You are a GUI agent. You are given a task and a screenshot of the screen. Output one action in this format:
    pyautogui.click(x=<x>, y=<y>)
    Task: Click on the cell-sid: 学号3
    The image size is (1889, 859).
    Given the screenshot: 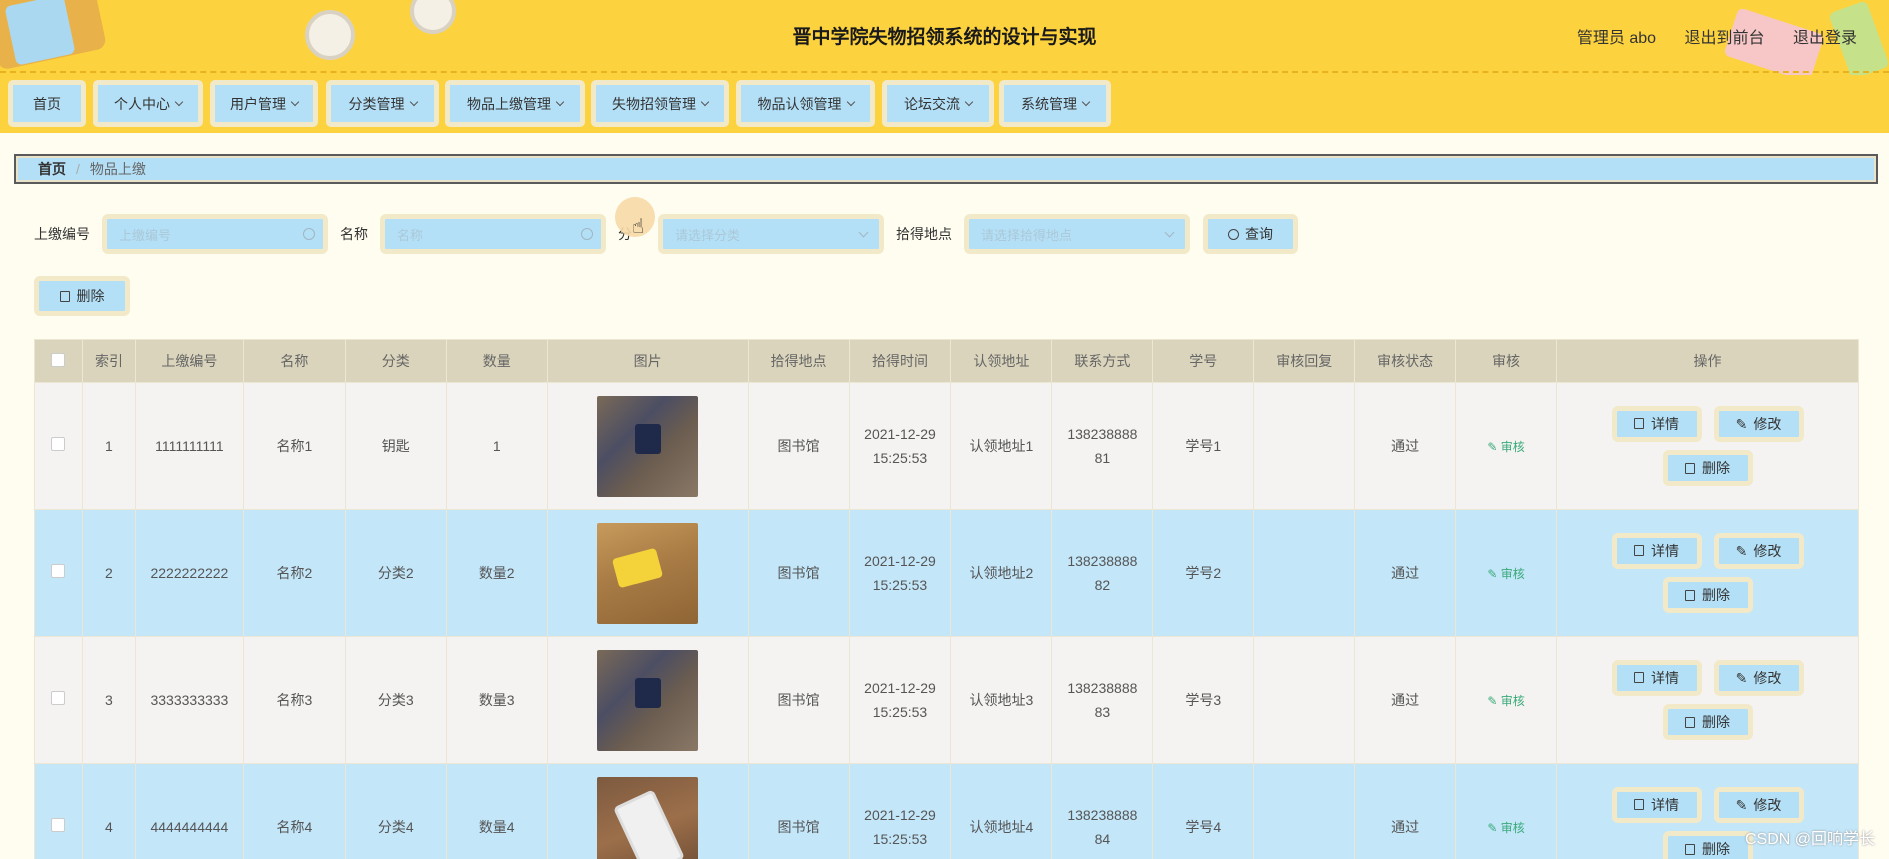 What is the action you would take?
    pyautogui.click(x=1203, y=700)
    